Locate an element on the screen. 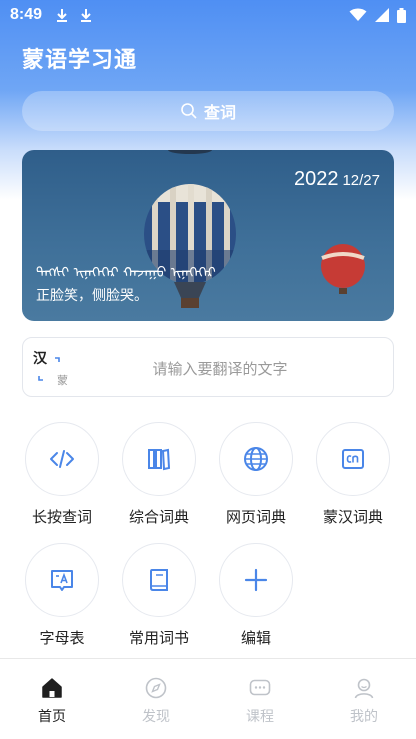 This screenshot has height=739, width=416. status-indicators is located at coordinates (377, 15).